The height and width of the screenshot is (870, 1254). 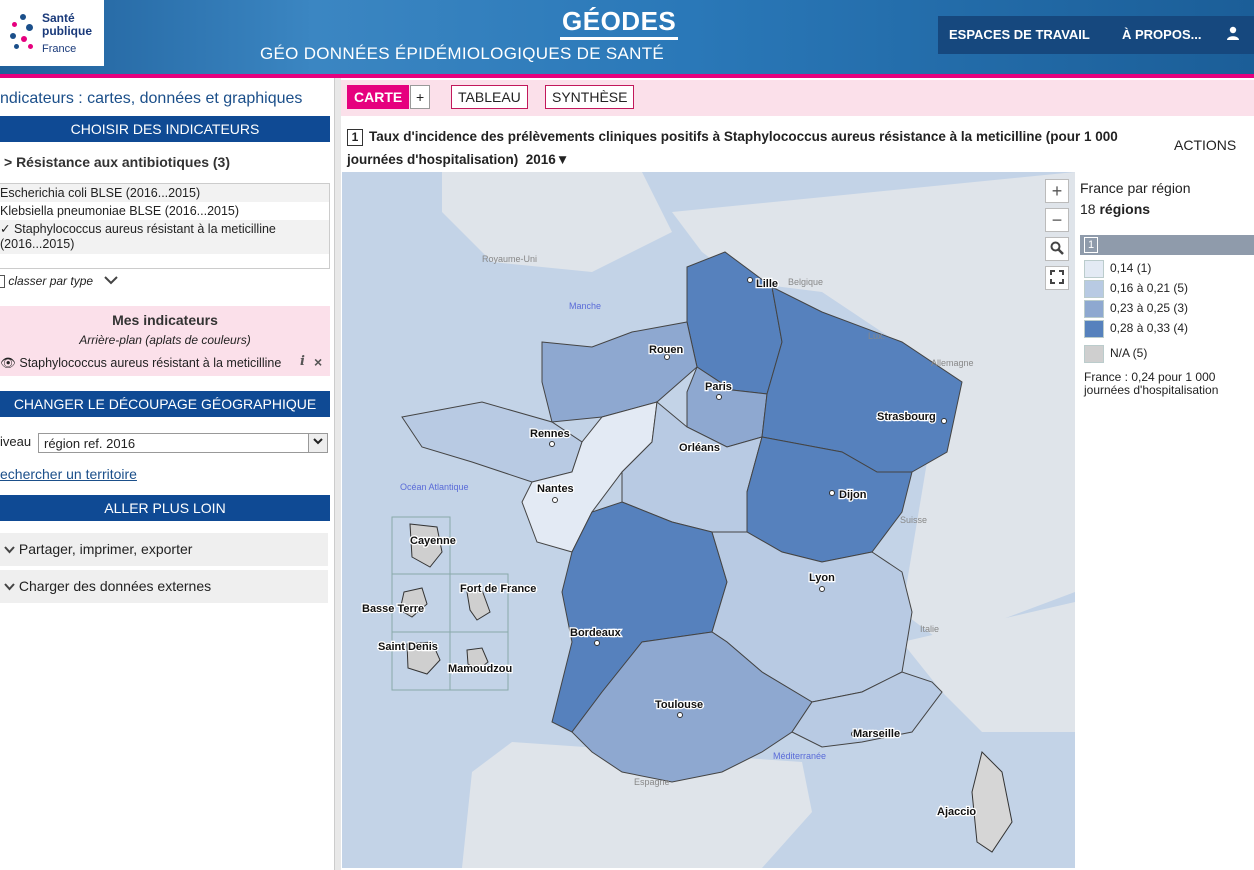 I want to click on outremer-label: Mamoudzou, so click(x=480, y=669).